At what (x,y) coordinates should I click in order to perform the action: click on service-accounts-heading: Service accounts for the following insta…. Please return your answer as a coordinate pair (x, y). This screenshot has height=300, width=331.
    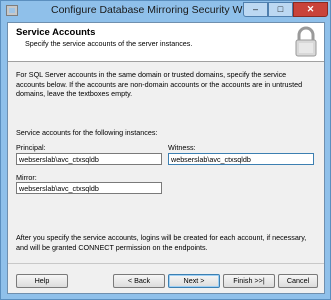
    Looking at the image, I should click on (87, 132).